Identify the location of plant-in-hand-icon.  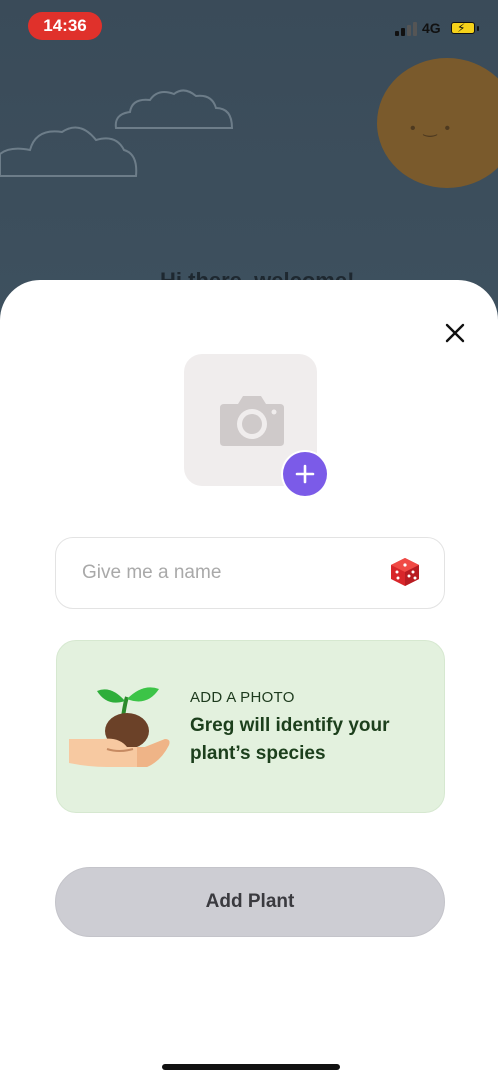
(119, 727).